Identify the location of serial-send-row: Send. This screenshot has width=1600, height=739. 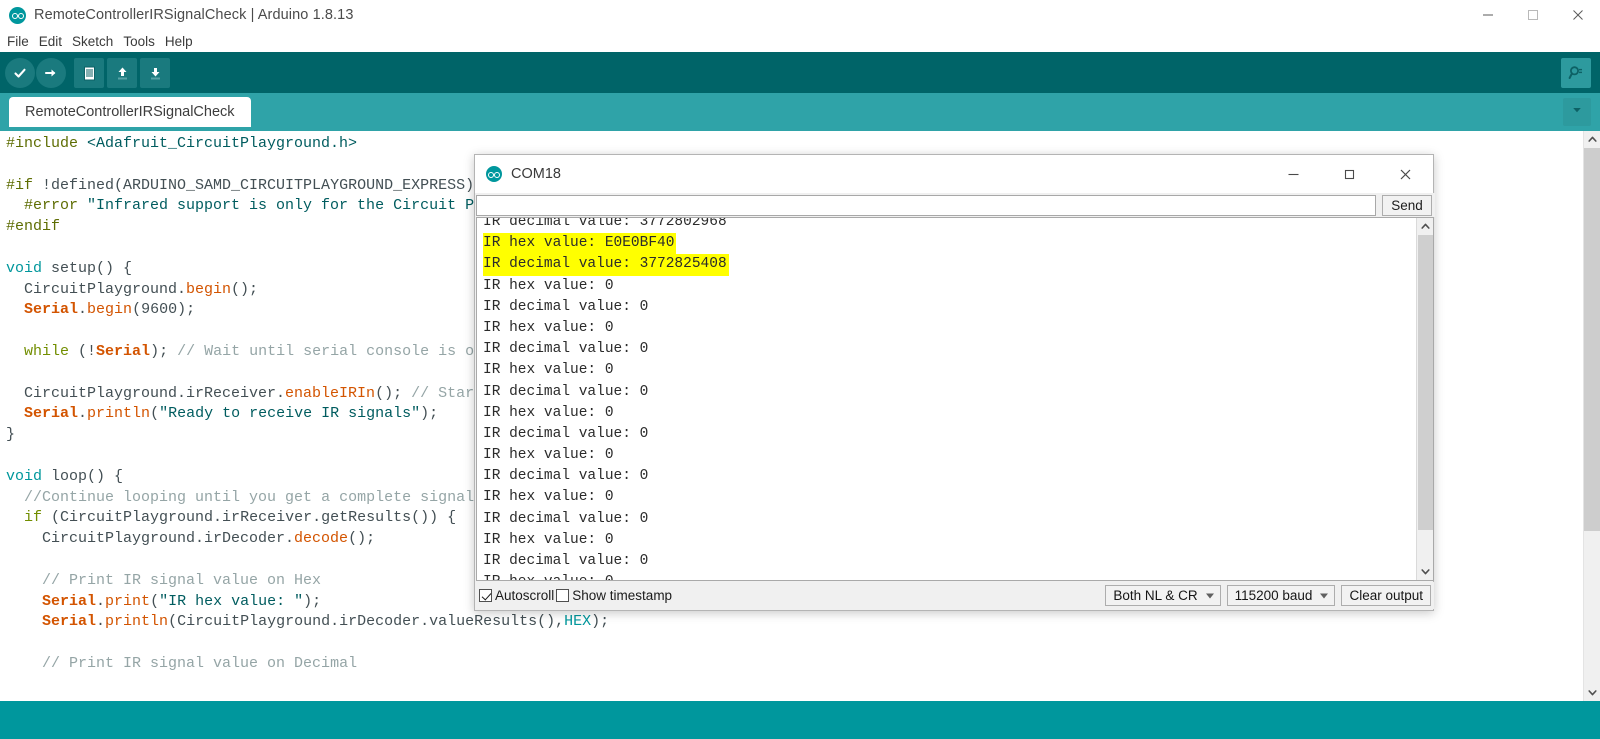
(955, 205).